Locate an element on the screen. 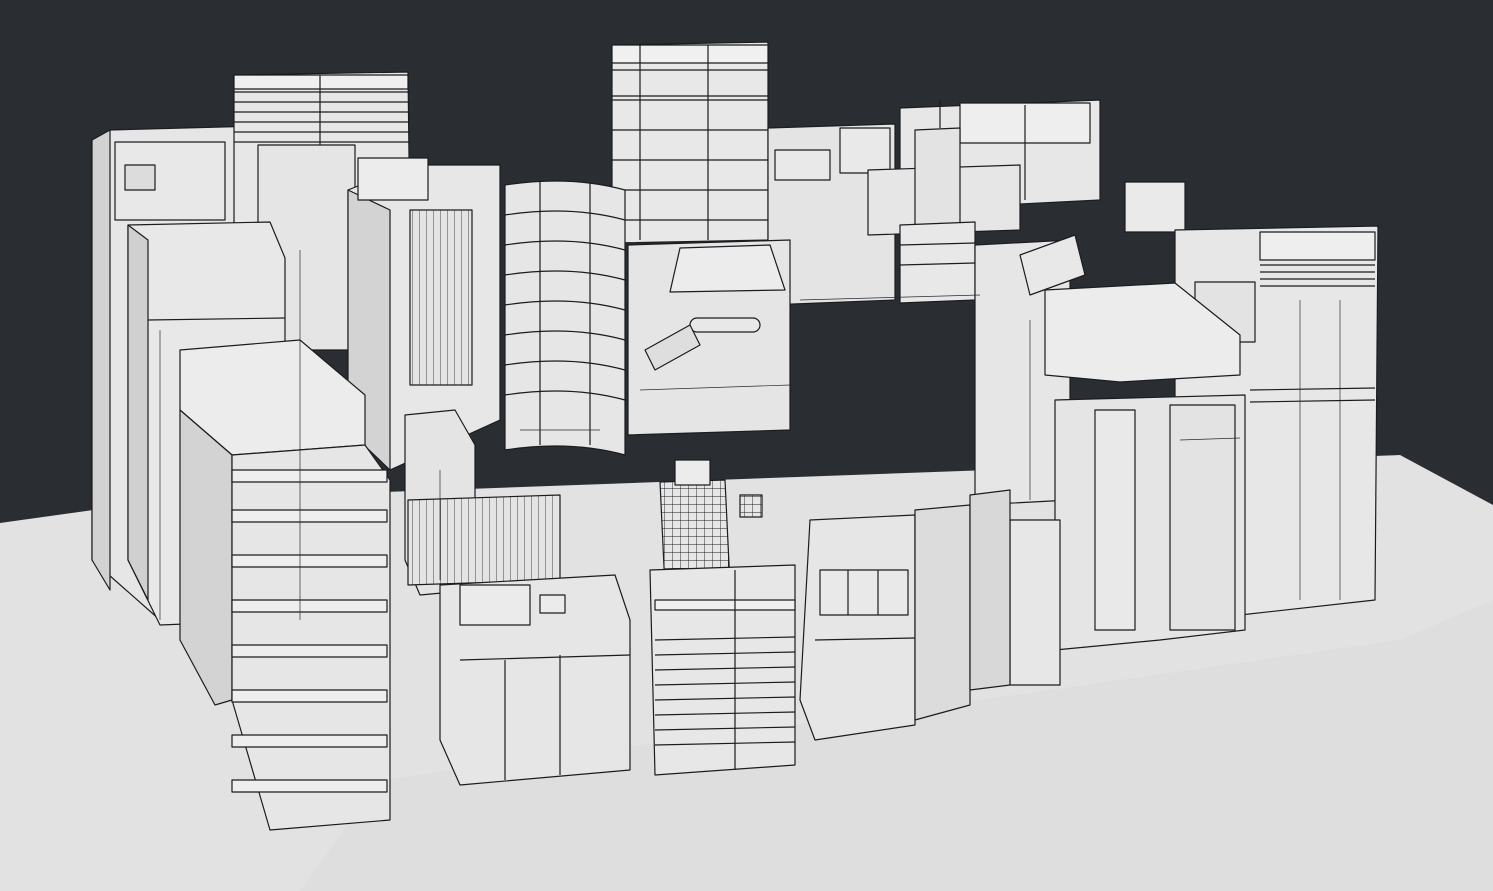  building-front-center is located at coordinates (885, 622).